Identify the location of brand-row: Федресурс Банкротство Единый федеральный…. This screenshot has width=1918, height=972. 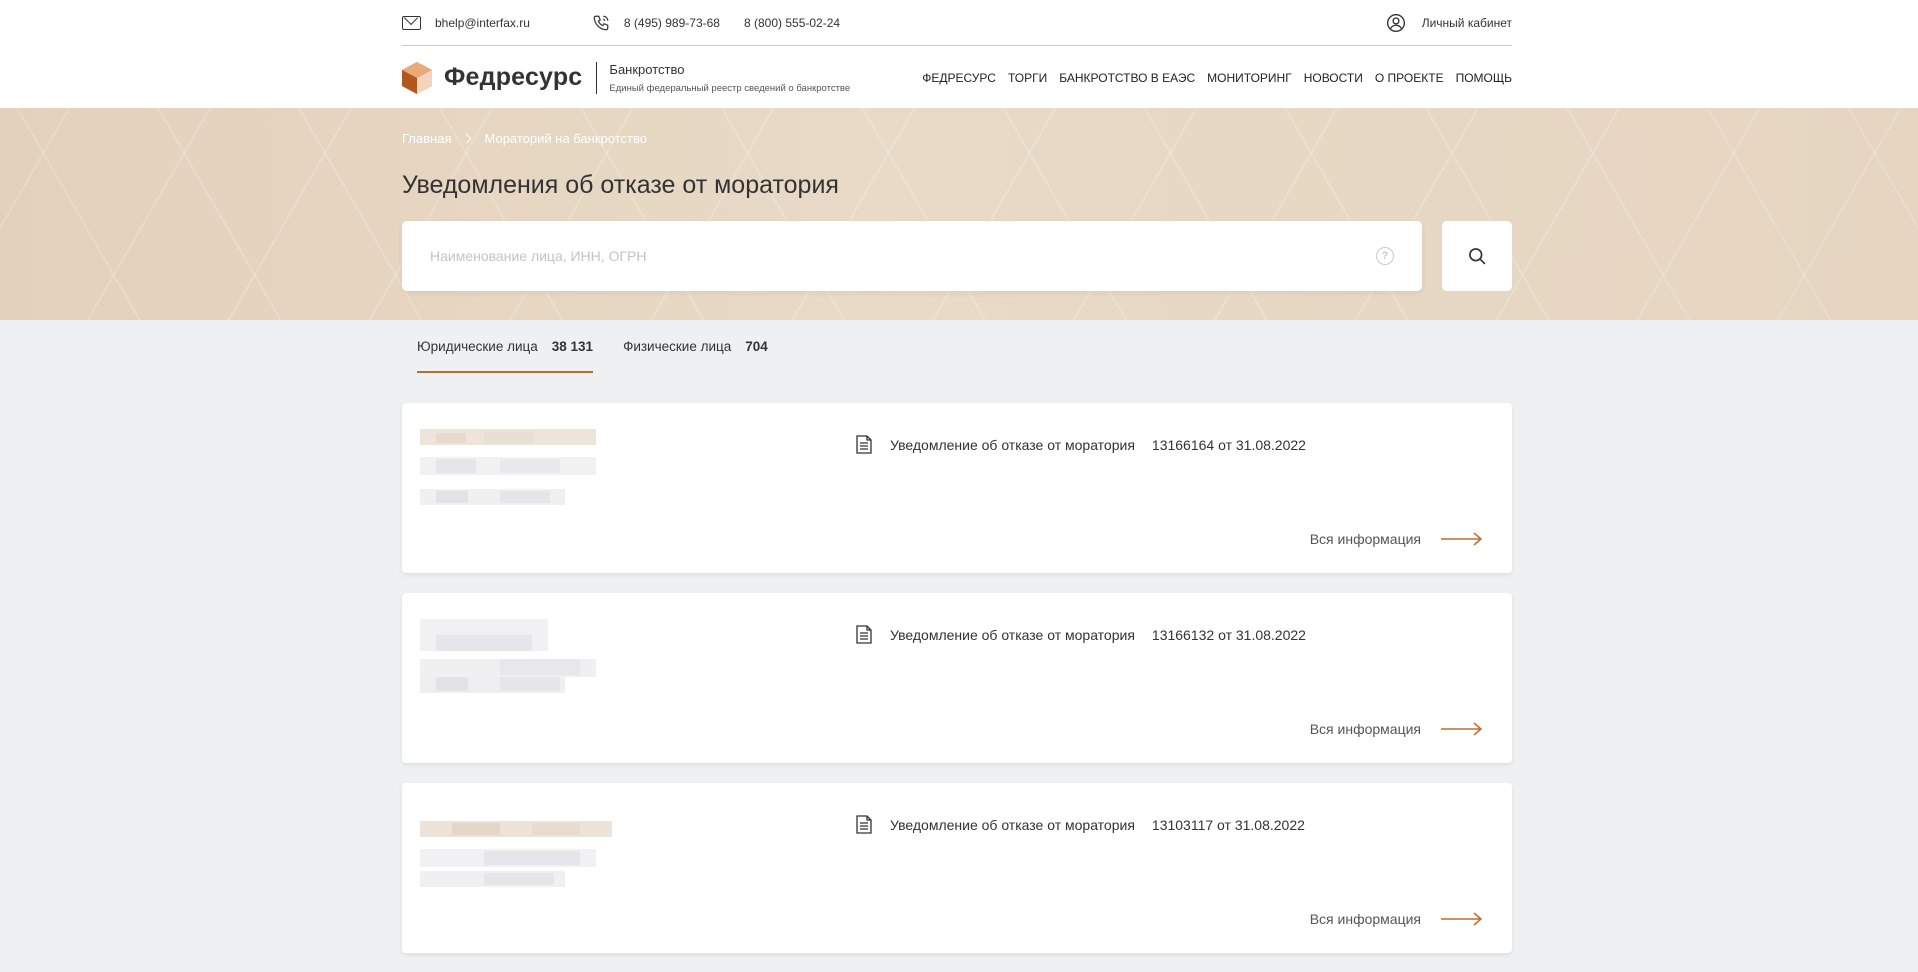
(957, 77).